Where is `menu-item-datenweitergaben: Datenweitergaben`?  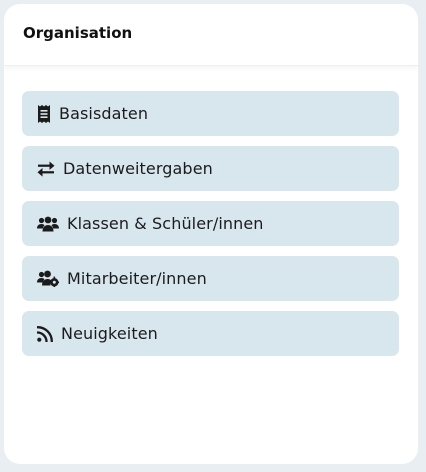
menu-item-datenweitergaben: Datenweitergaben is located at coordinates (210, 168).